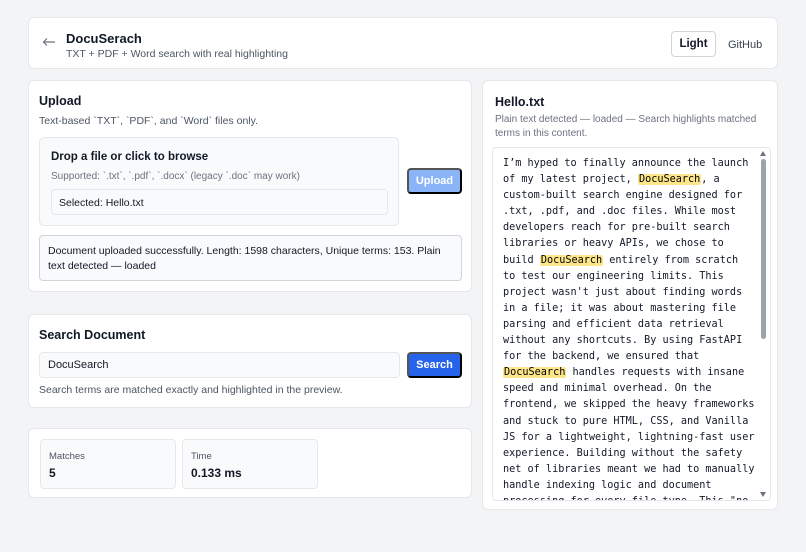 Image resolution: width=806 pixels, height=552 pixels. I want to click on arrow-left-icon, so click(49, 42).